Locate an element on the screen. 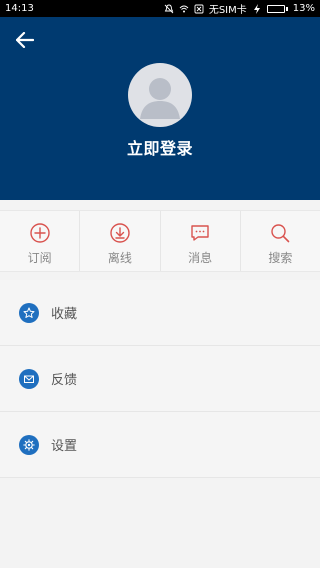  status-time: 14:13 is located at coordinates (19, 8).